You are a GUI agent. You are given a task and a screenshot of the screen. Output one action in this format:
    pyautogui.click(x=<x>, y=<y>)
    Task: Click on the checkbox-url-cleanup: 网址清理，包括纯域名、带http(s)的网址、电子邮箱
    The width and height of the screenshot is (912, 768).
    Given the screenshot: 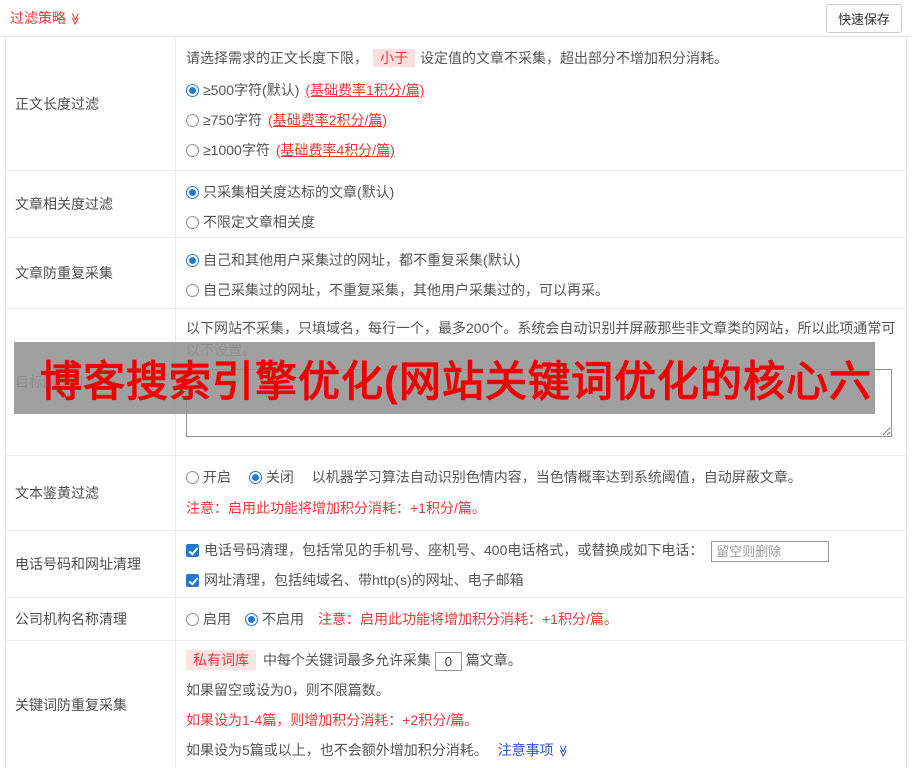 What is the action you would take?
    pyautogui.click(x=355, y=580)
    